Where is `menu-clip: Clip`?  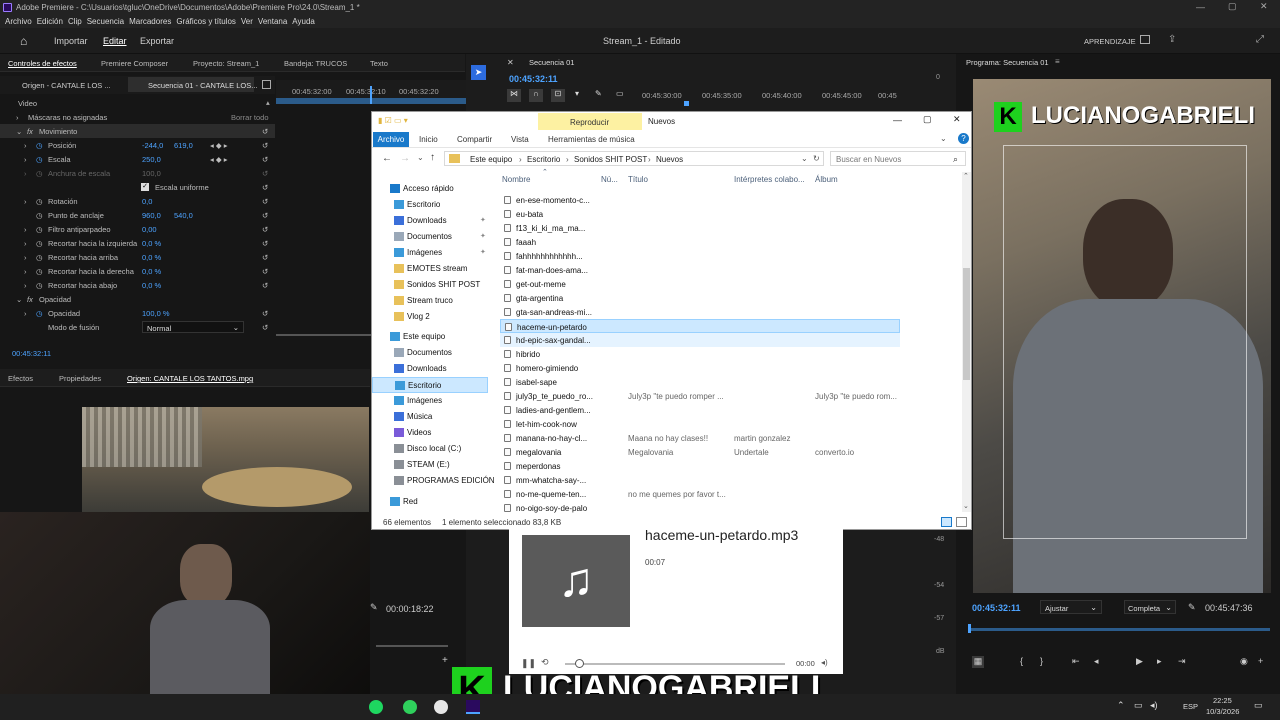
menu-clip: Clip is located at coordinates (75, 21).